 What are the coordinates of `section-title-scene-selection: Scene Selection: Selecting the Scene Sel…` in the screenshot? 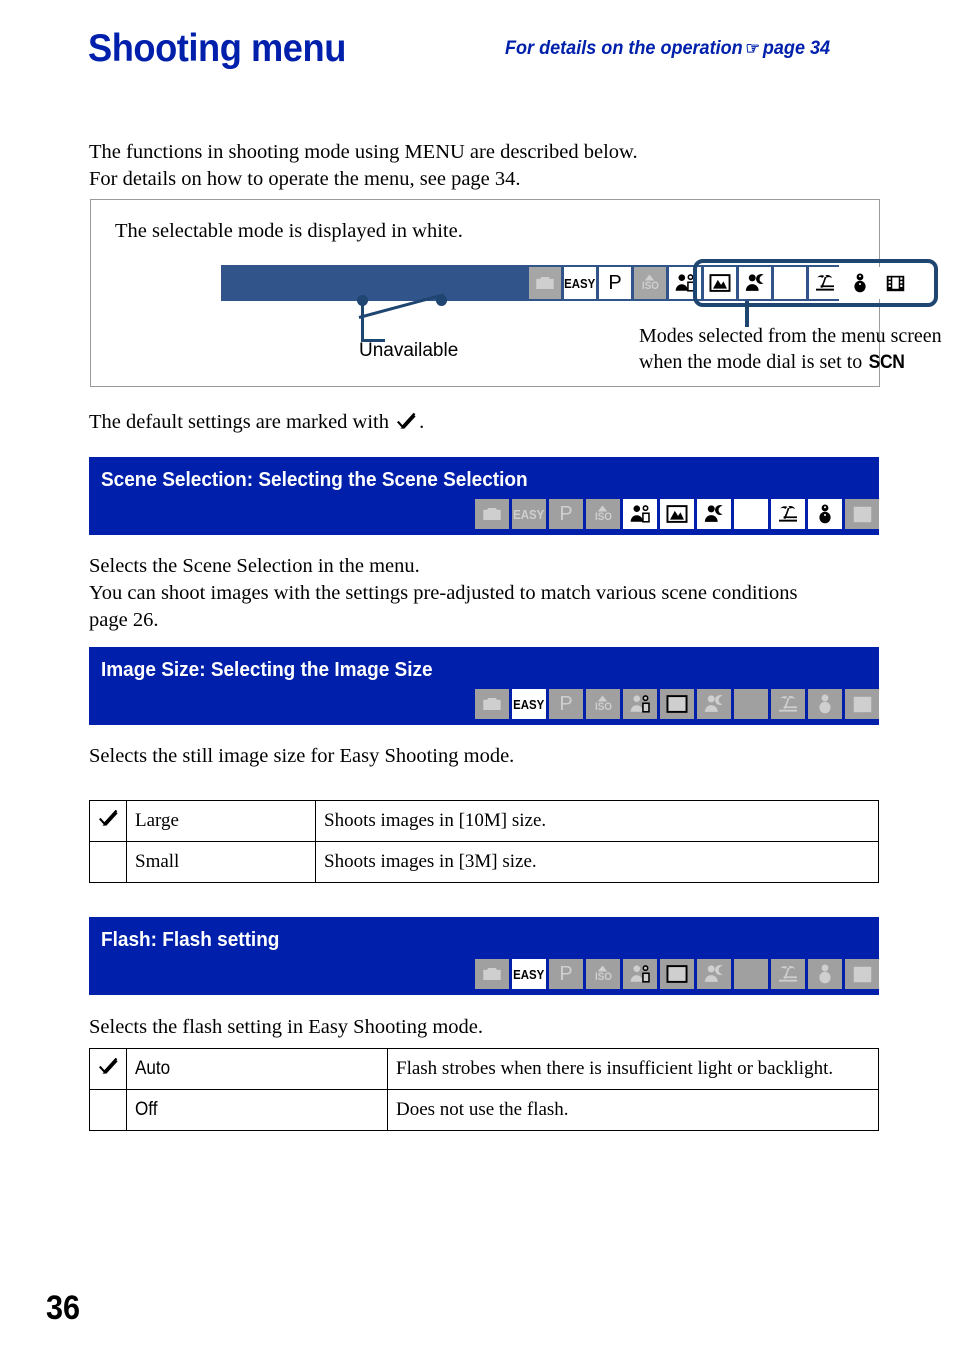 It's located at (314, 480).